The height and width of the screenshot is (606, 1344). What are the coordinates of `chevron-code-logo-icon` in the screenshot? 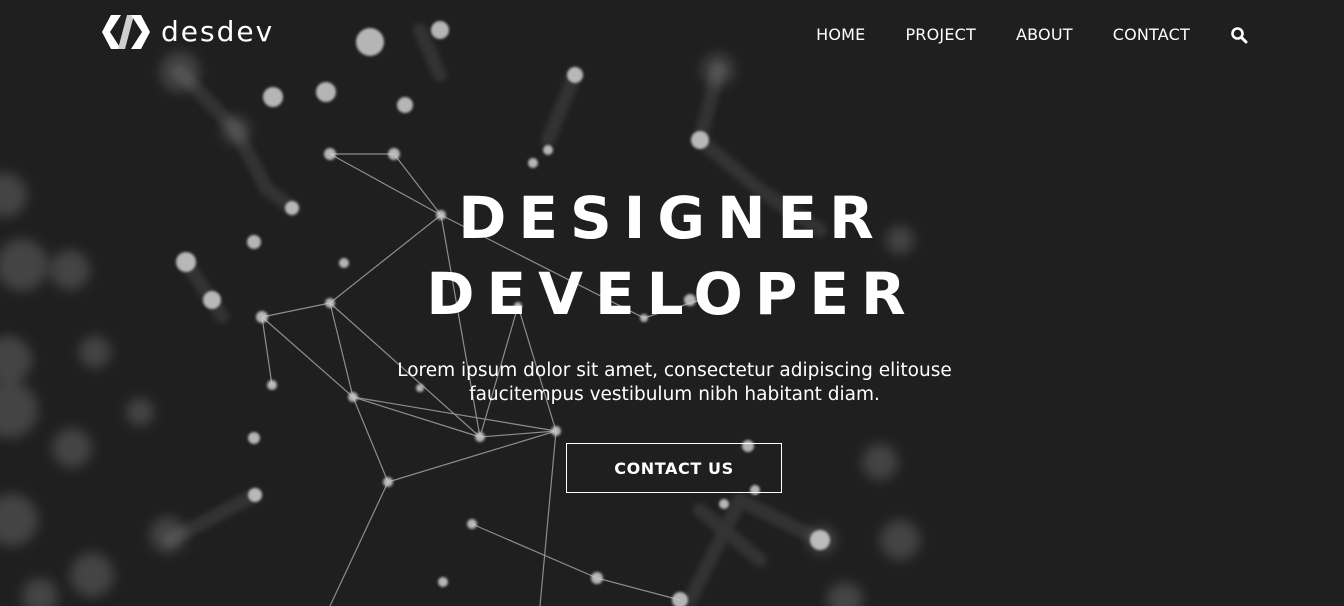 It's located at (126, 32).